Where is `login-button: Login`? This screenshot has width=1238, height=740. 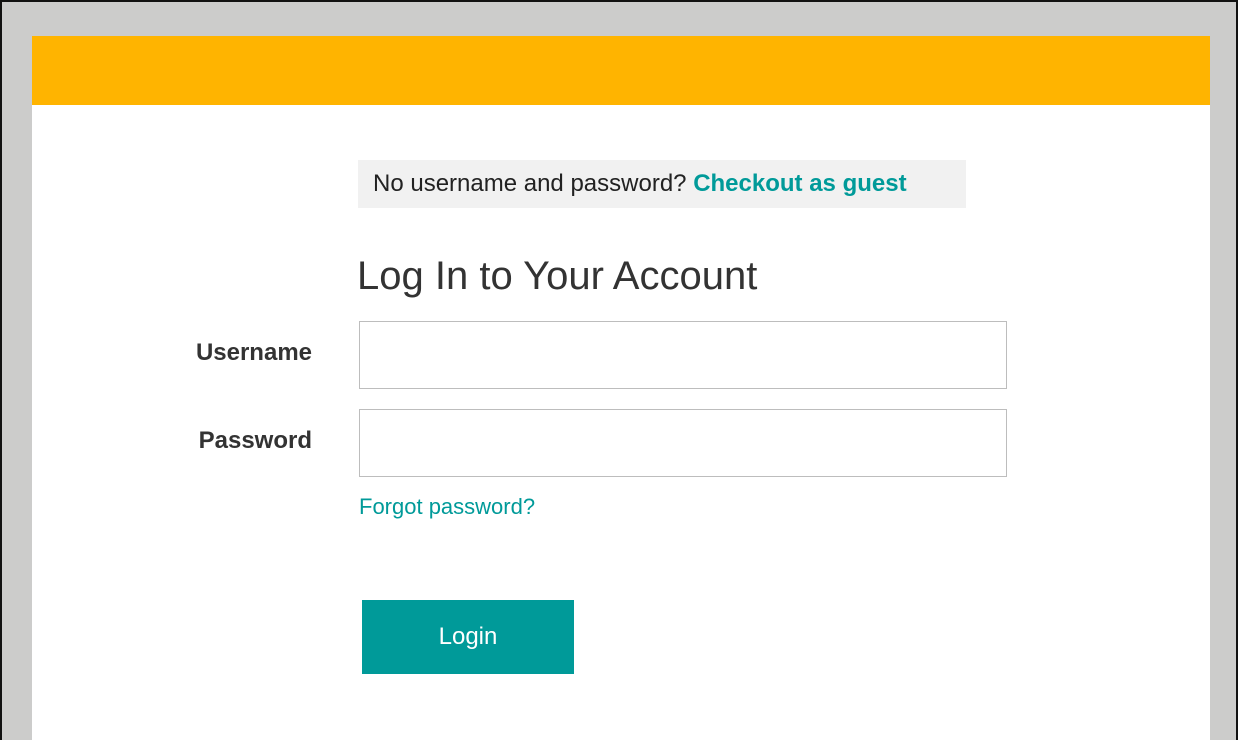 login-button: Login is located at coordinates (468, 637).